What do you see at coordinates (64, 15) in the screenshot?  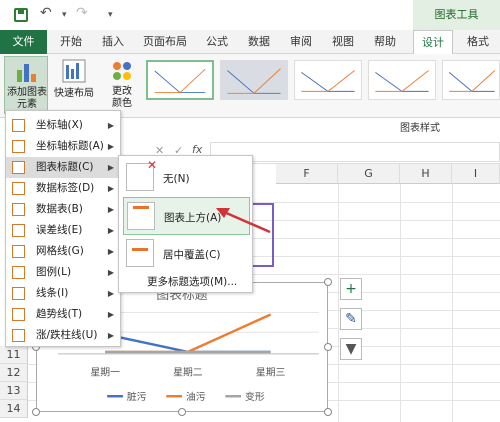 I see `undo-dropdown-icon: ▾` at bounding box center [64, 15].